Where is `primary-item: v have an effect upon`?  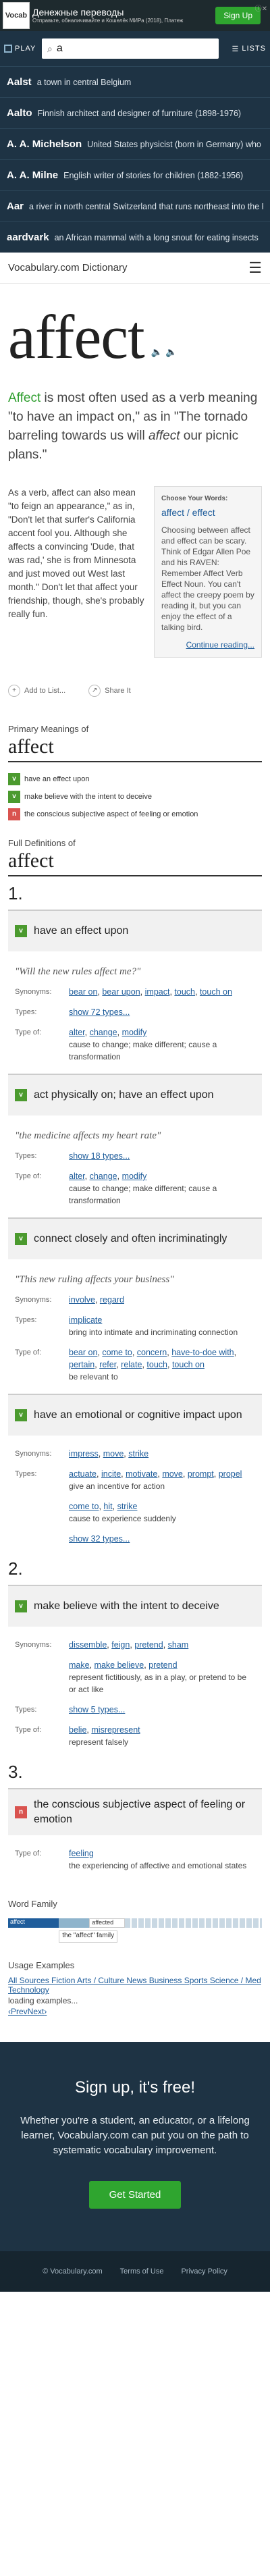 primary-item: v have an effect upon is located at coordinates (135, 779).